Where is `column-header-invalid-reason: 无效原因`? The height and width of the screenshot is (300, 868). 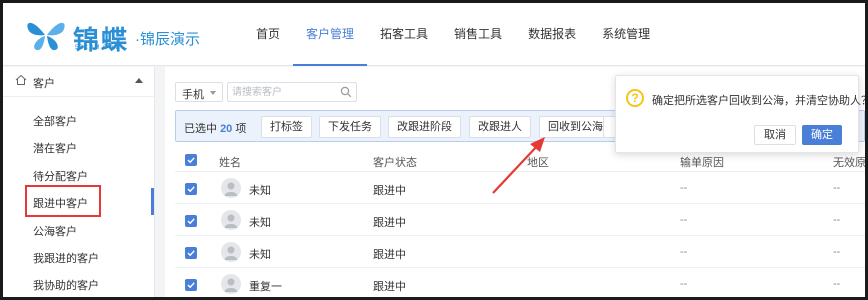
column-header-invalid-reason: 无效原因 is located at coordinates (849, 162).